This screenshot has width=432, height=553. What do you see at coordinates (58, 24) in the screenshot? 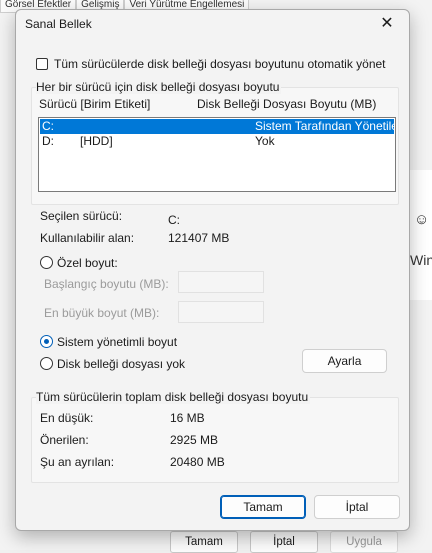
I see `dialog-title: Sanal Bellek` at bounding box center [58, 24].